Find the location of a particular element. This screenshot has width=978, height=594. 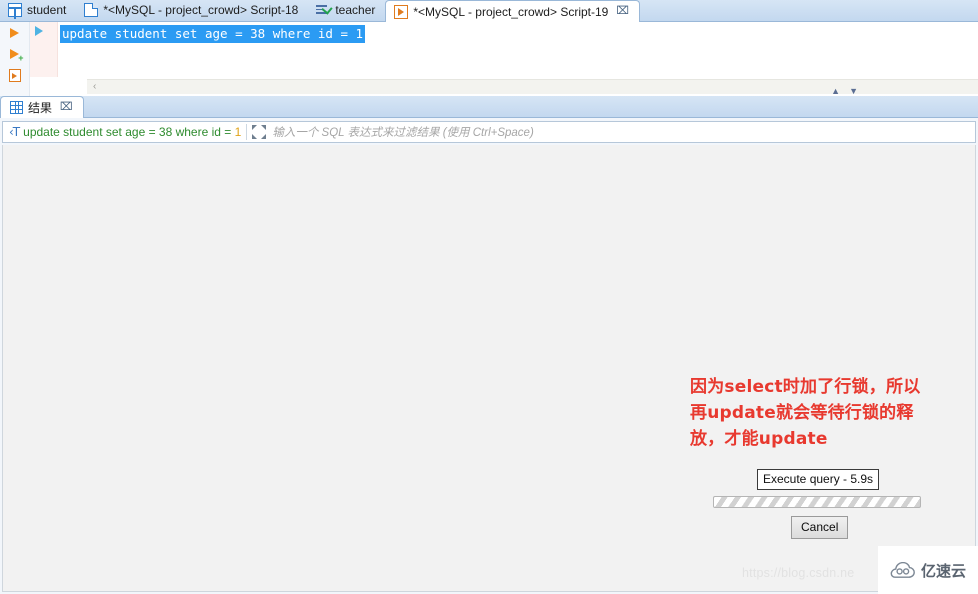

filter-query-prefix: update student set age = 38 where id = is located at coordinates (129, 132).